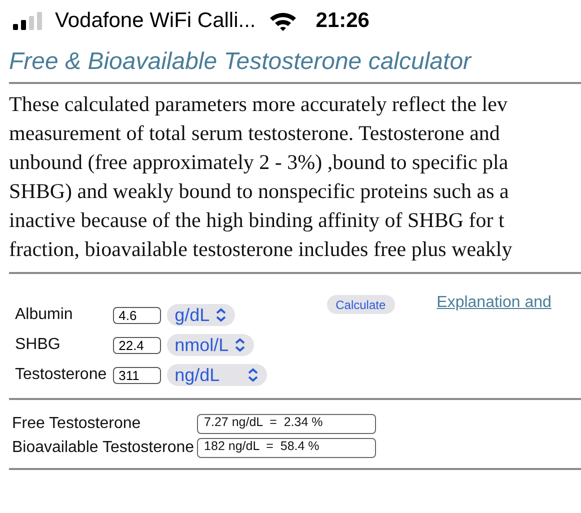  Describe the element at coordinates (77, 424) in the screenshot. I see `result-label: Free Testosterone` at that location.